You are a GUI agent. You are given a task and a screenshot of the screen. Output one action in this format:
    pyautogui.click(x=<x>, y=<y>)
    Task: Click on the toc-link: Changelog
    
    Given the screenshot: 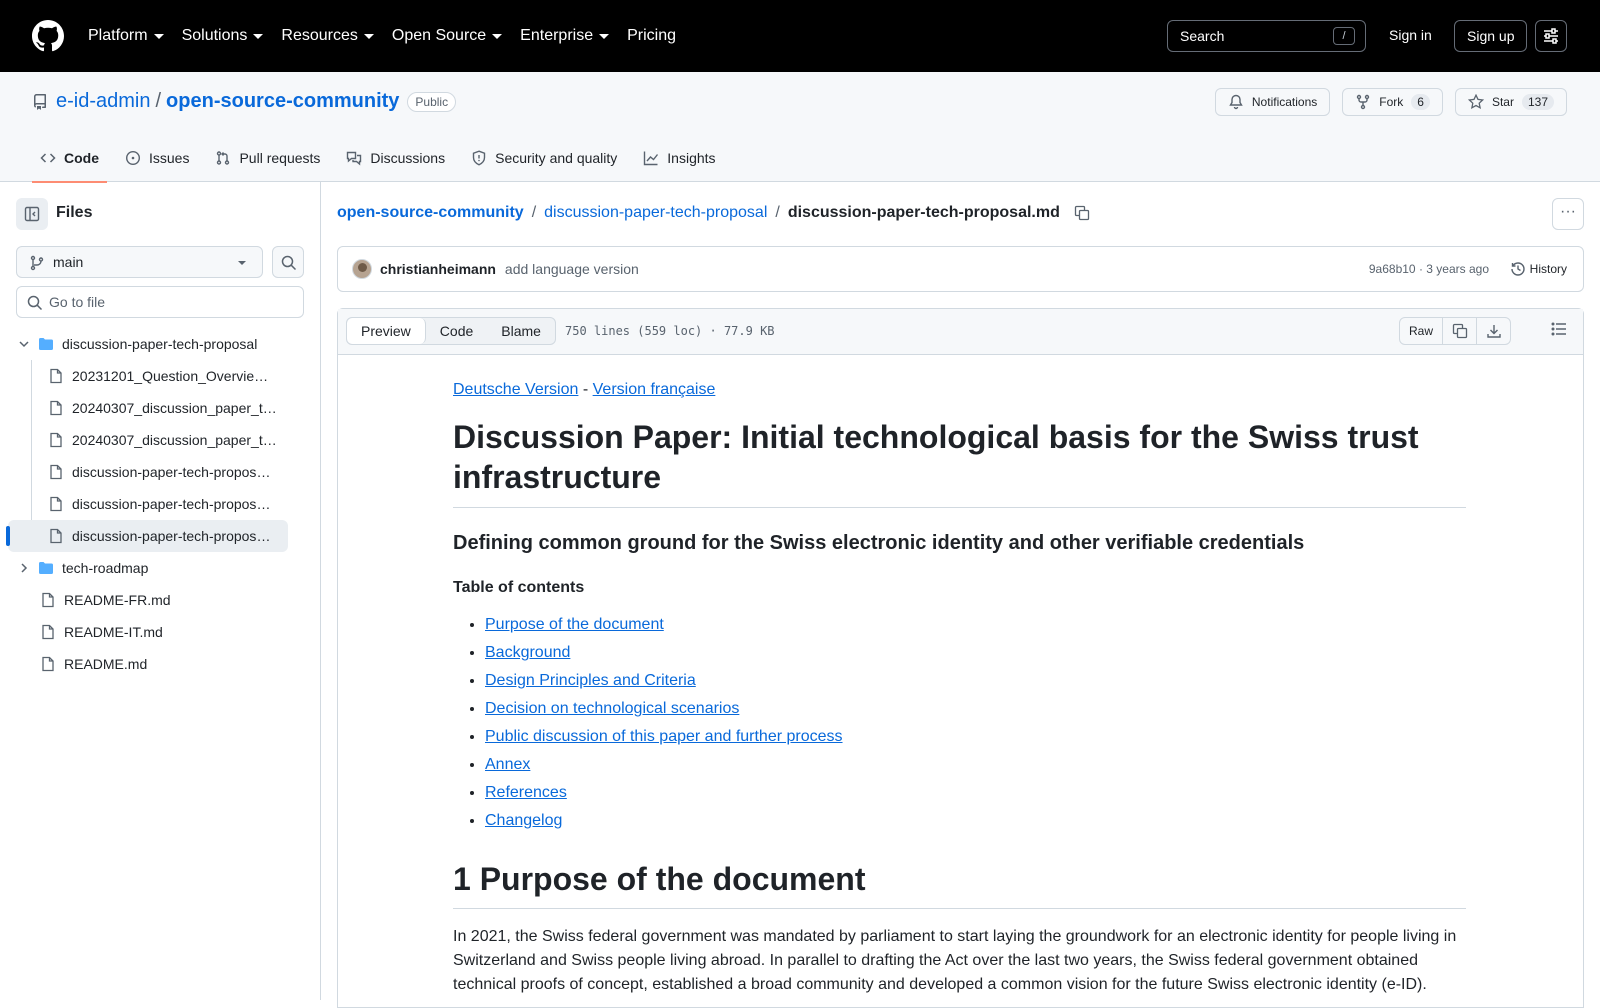 What is the action you would take?
    pyautogui.click(x=523, y=820)
    